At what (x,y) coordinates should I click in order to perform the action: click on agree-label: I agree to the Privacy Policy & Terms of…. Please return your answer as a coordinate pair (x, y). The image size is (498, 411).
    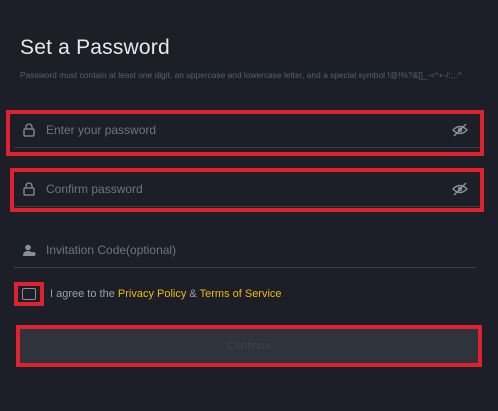
    Looking at the image, I should click on (166, 294).